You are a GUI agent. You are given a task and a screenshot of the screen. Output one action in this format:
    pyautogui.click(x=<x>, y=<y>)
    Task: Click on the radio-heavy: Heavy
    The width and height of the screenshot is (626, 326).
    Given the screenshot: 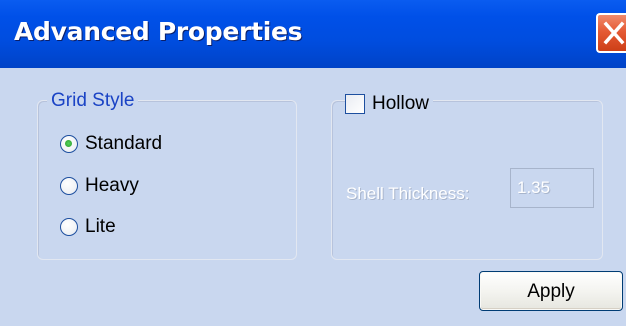 What is the action you would take?
    pyautogui.click(x=99, y=186)
    